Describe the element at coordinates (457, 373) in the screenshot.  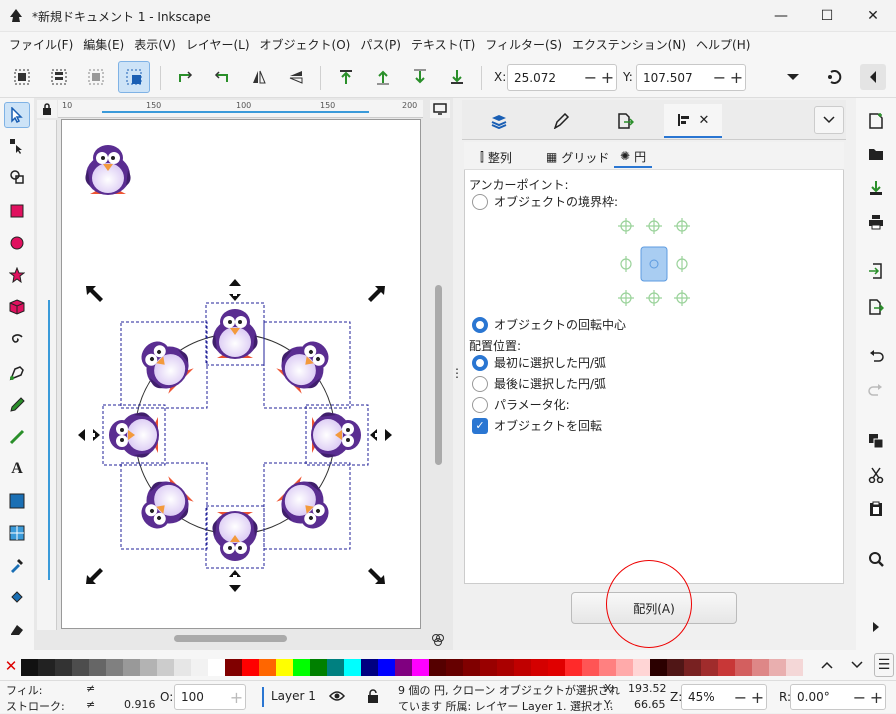
I see `panel-resize-handle: ⋮` at that location.